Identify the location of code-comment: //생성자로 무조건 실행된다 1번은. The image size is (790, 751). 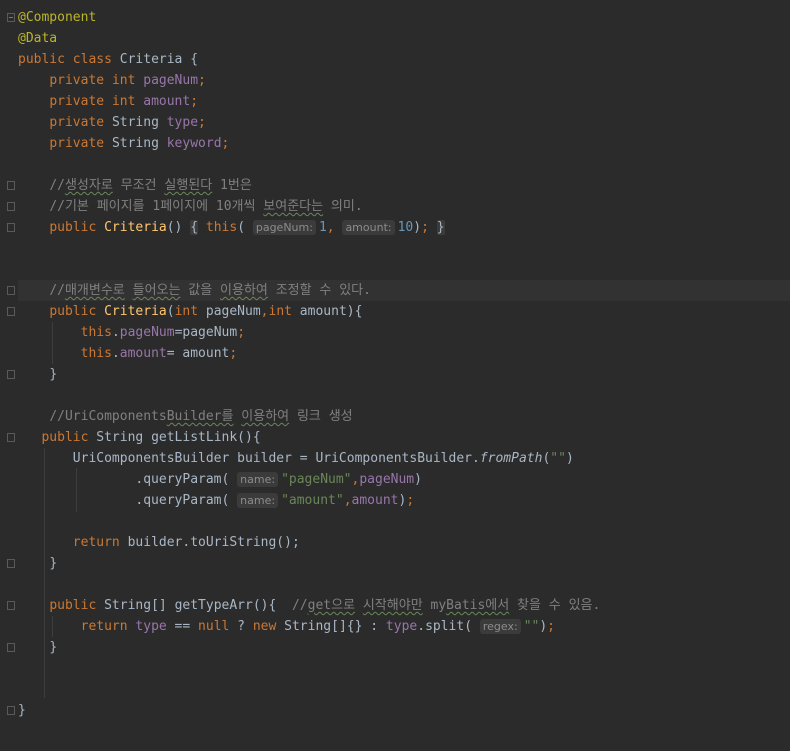
(150, 185).